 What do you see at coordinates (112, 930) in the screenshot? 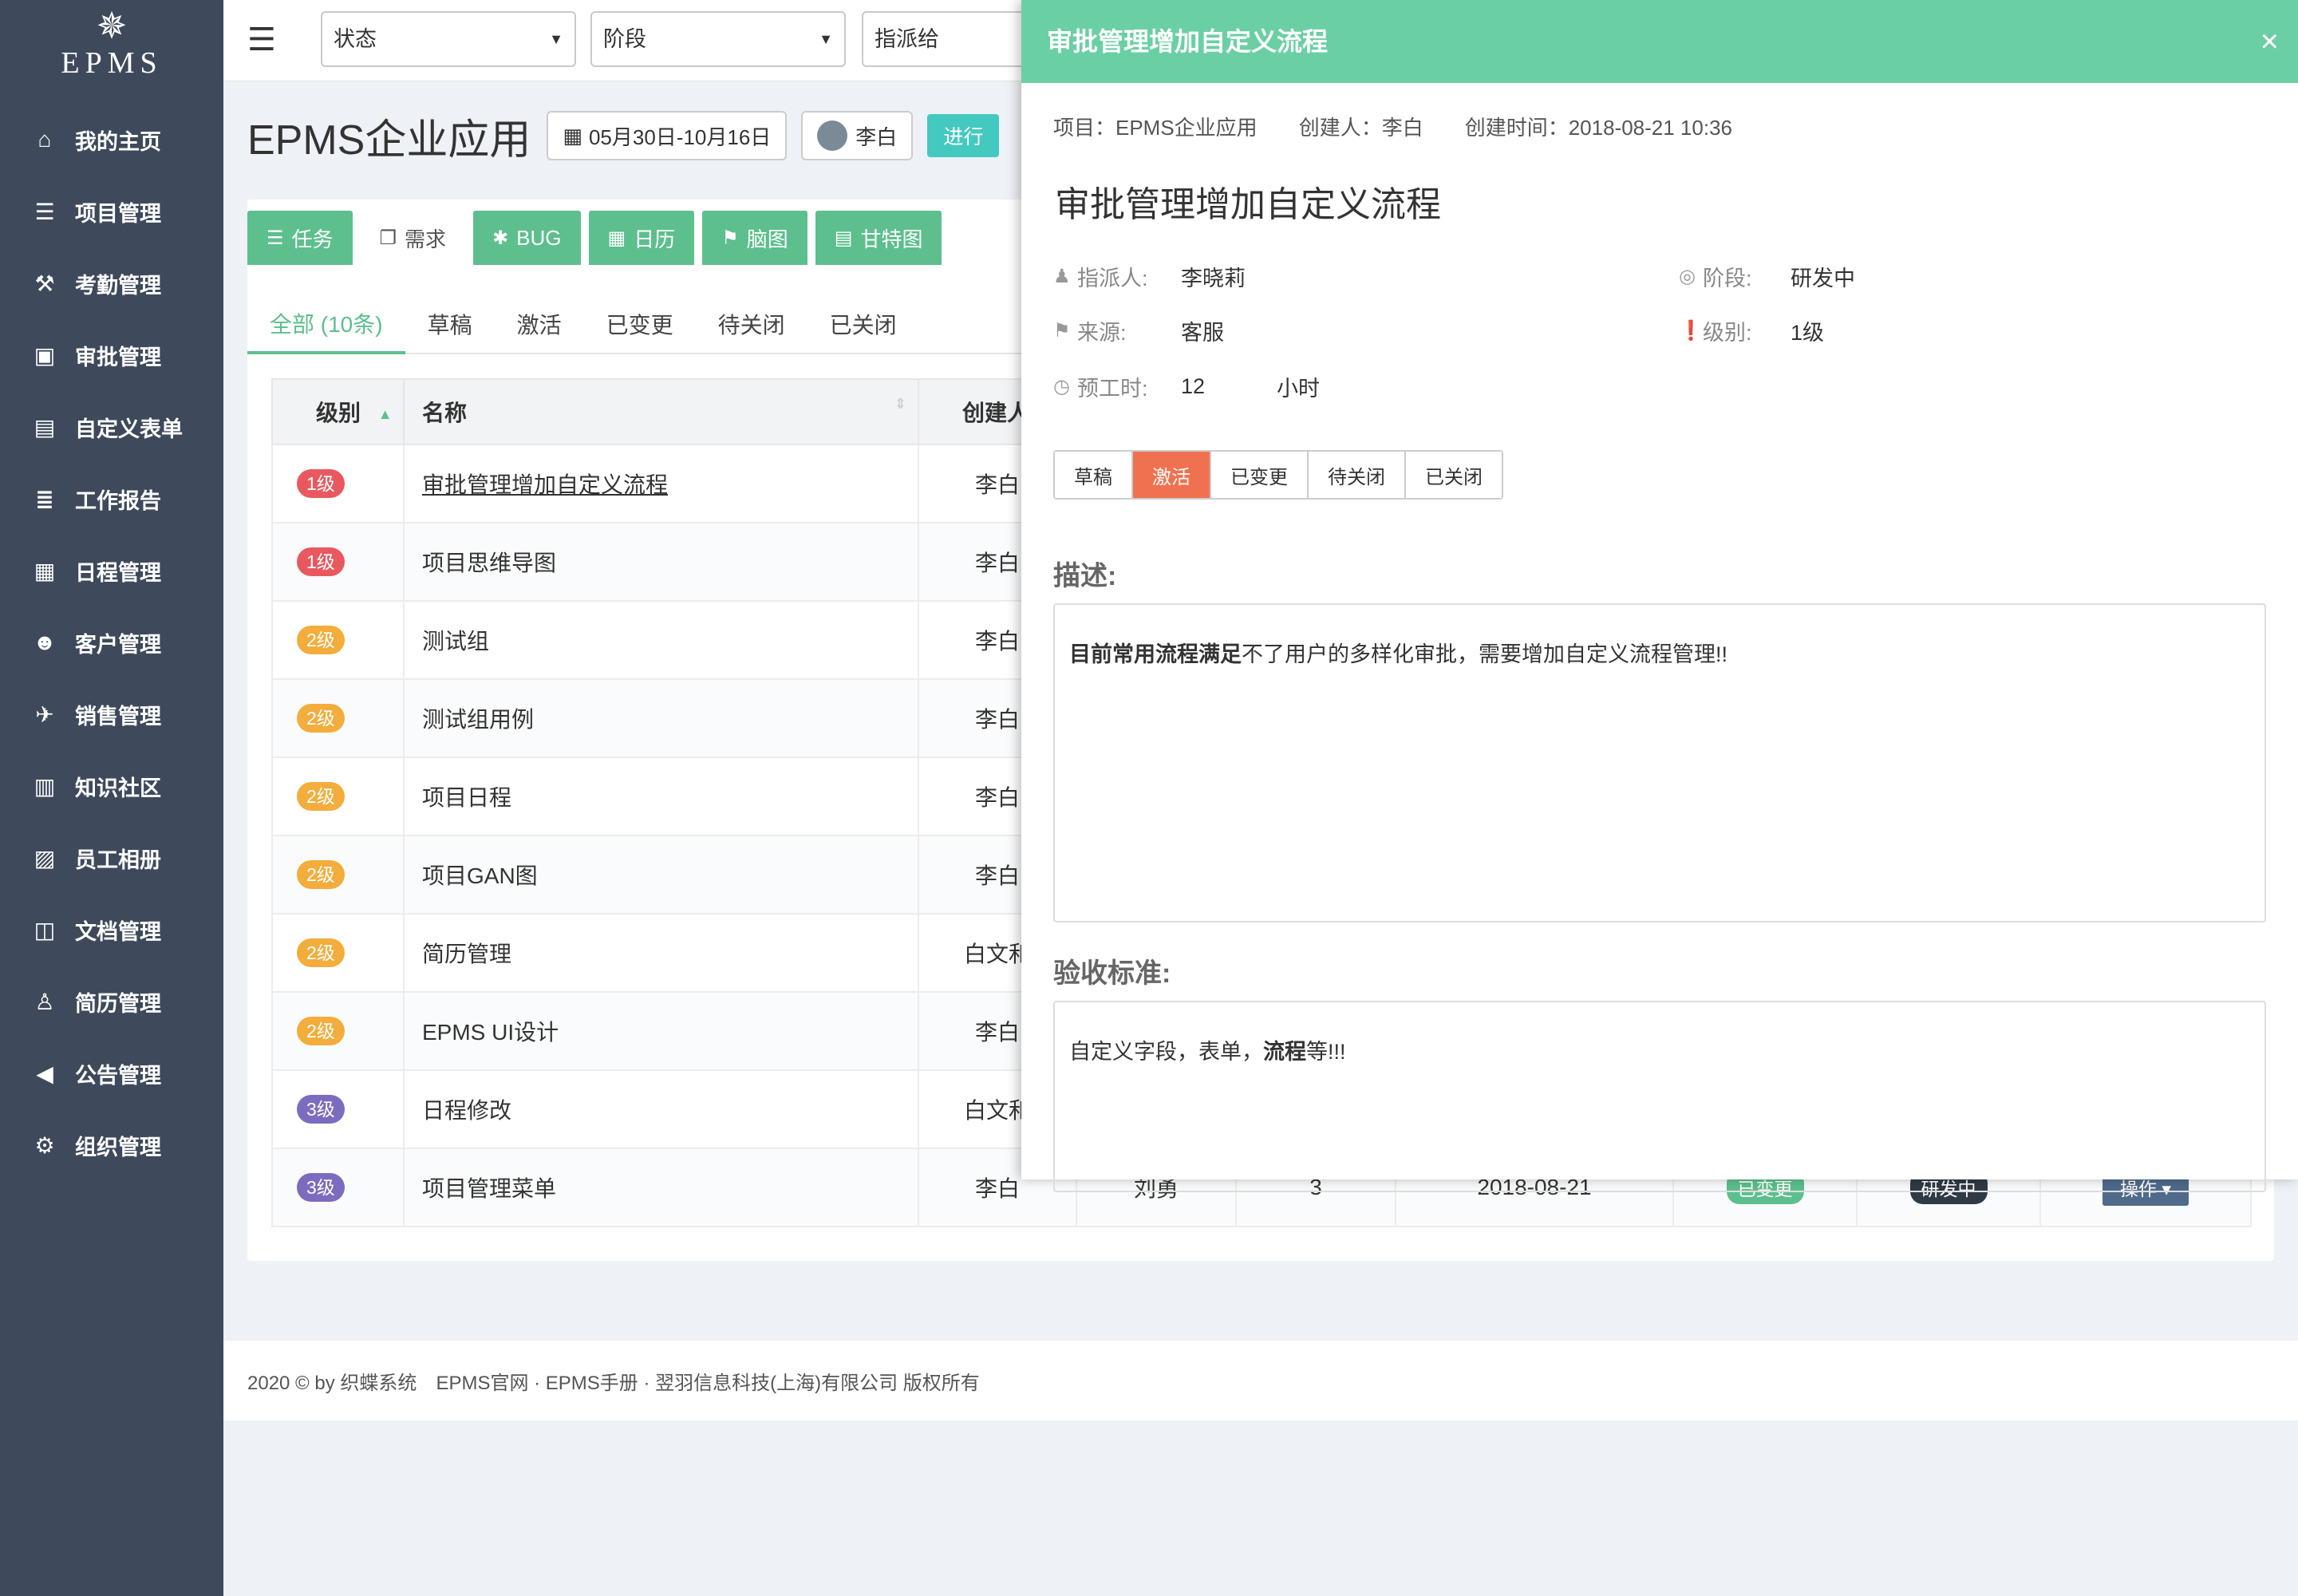
I see `sidebar-item: ◫ 文档管理` at bounding box center [112, 930].